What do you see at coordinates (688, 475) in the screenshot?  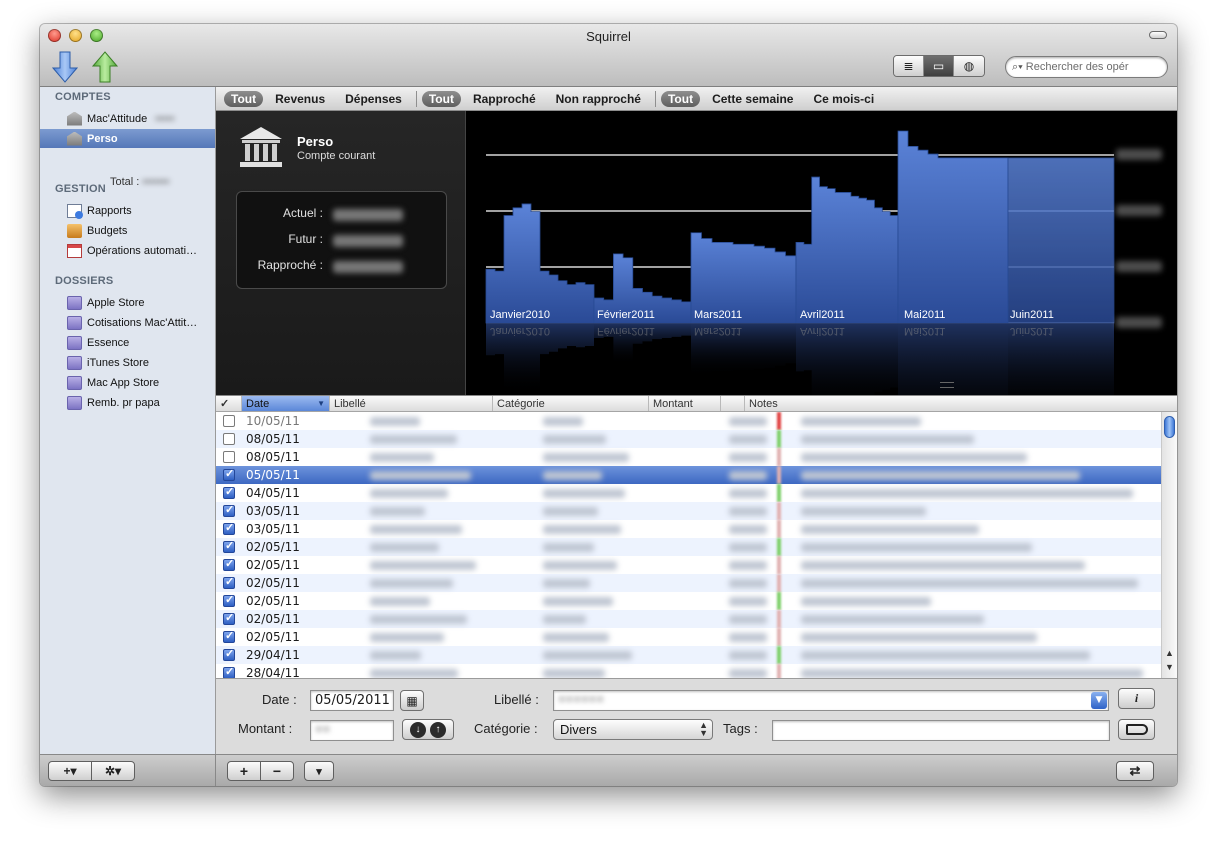 I see `table-row: 05/05/11` at bounding box center [688, 475].